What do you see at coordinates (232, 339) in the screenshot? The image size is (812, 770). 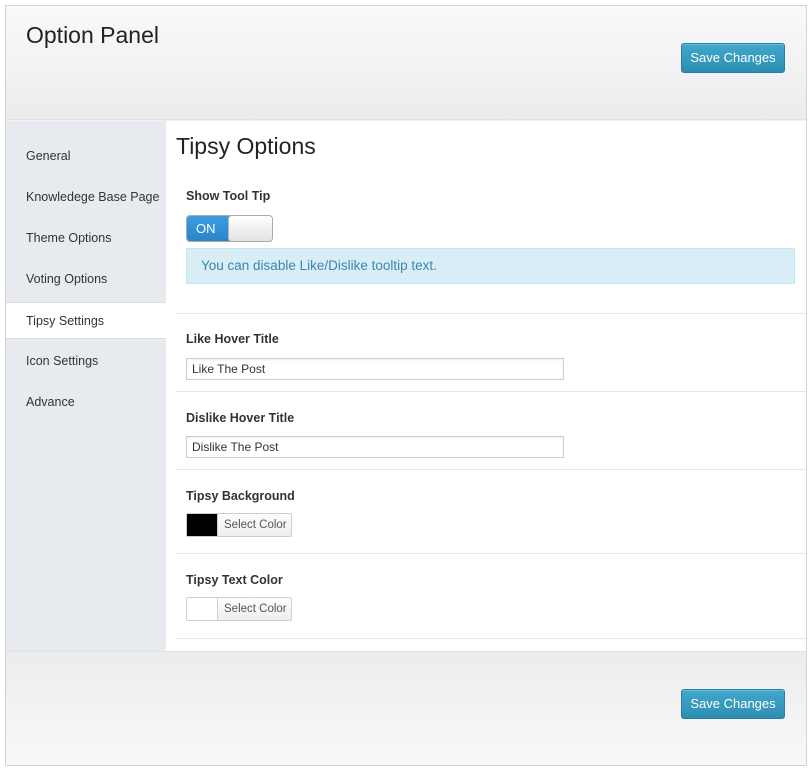 I see `like-hover-title-label: Like Hover Title` at bounding box center [232, 339].